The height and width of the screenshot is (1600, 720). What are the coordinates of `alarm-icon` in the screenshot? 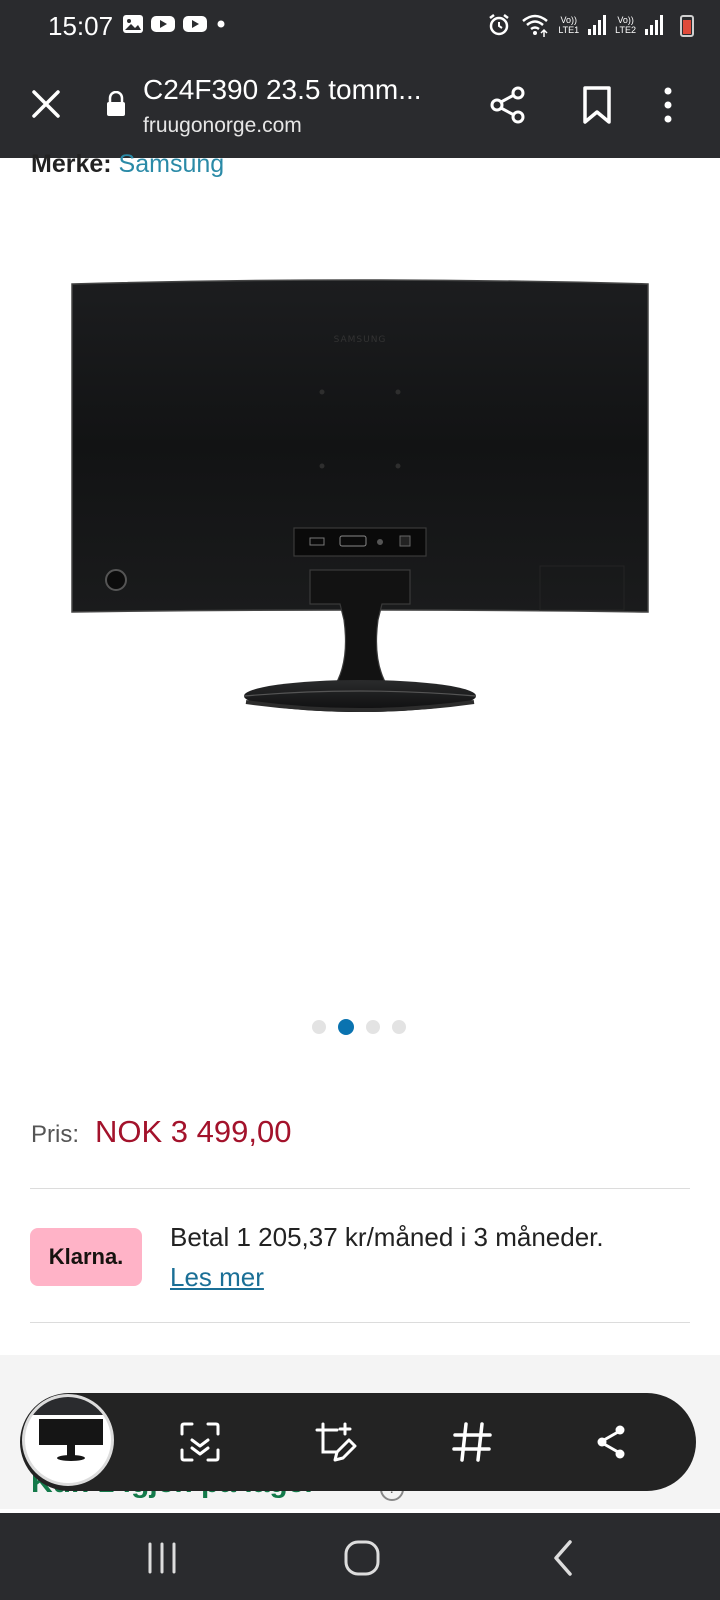 It's located at (499, 25).